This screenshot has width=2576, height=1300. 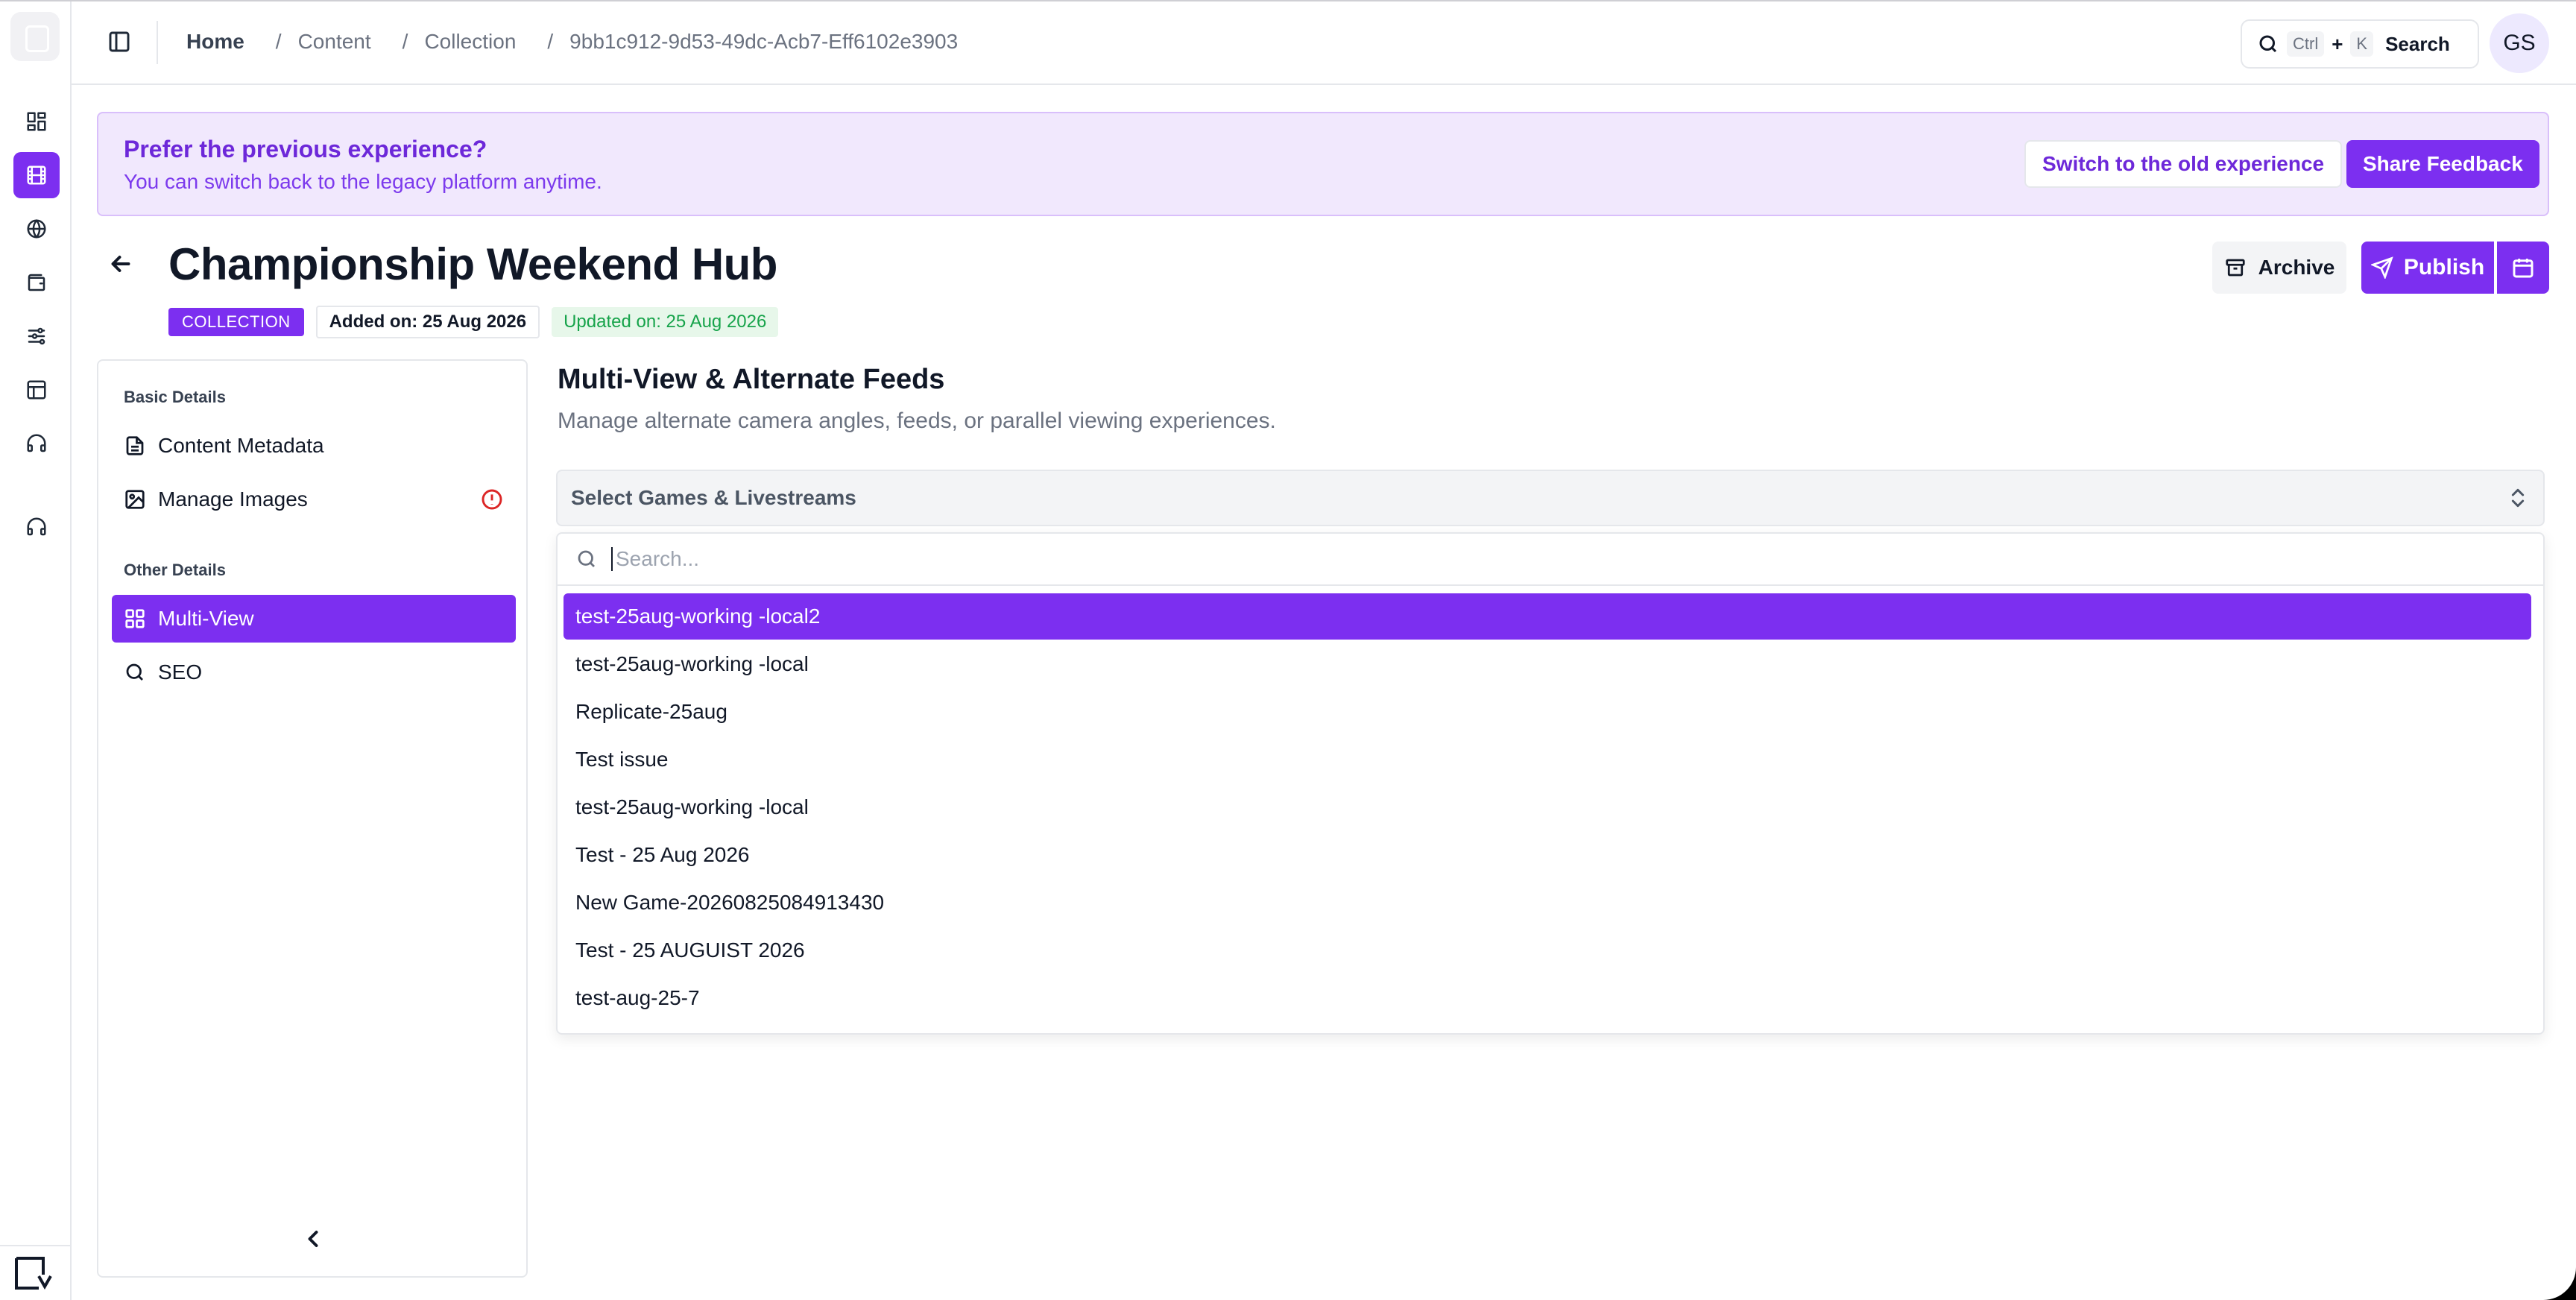 What do you see at coordinates (36, 1245) in the screenshot?
I see `rail-divider` at bounding box center [36, 1245].